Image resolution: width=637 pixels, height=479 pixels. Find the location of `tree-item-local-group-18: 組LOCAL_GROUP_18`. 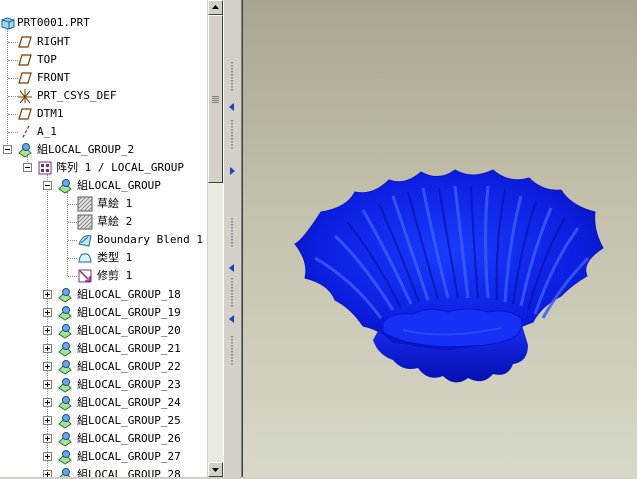

tree-item-local-group-18: 組LOCAL_GROUP_18 is located at coordinates (103, 295).